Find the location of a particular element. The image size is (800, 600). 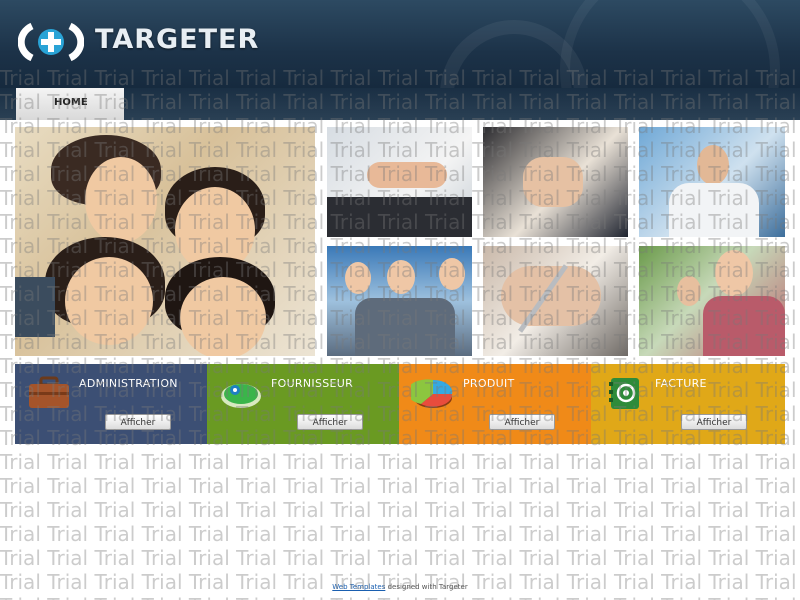

footer-text: designed with Targeter is located at coordinates (427, 587).